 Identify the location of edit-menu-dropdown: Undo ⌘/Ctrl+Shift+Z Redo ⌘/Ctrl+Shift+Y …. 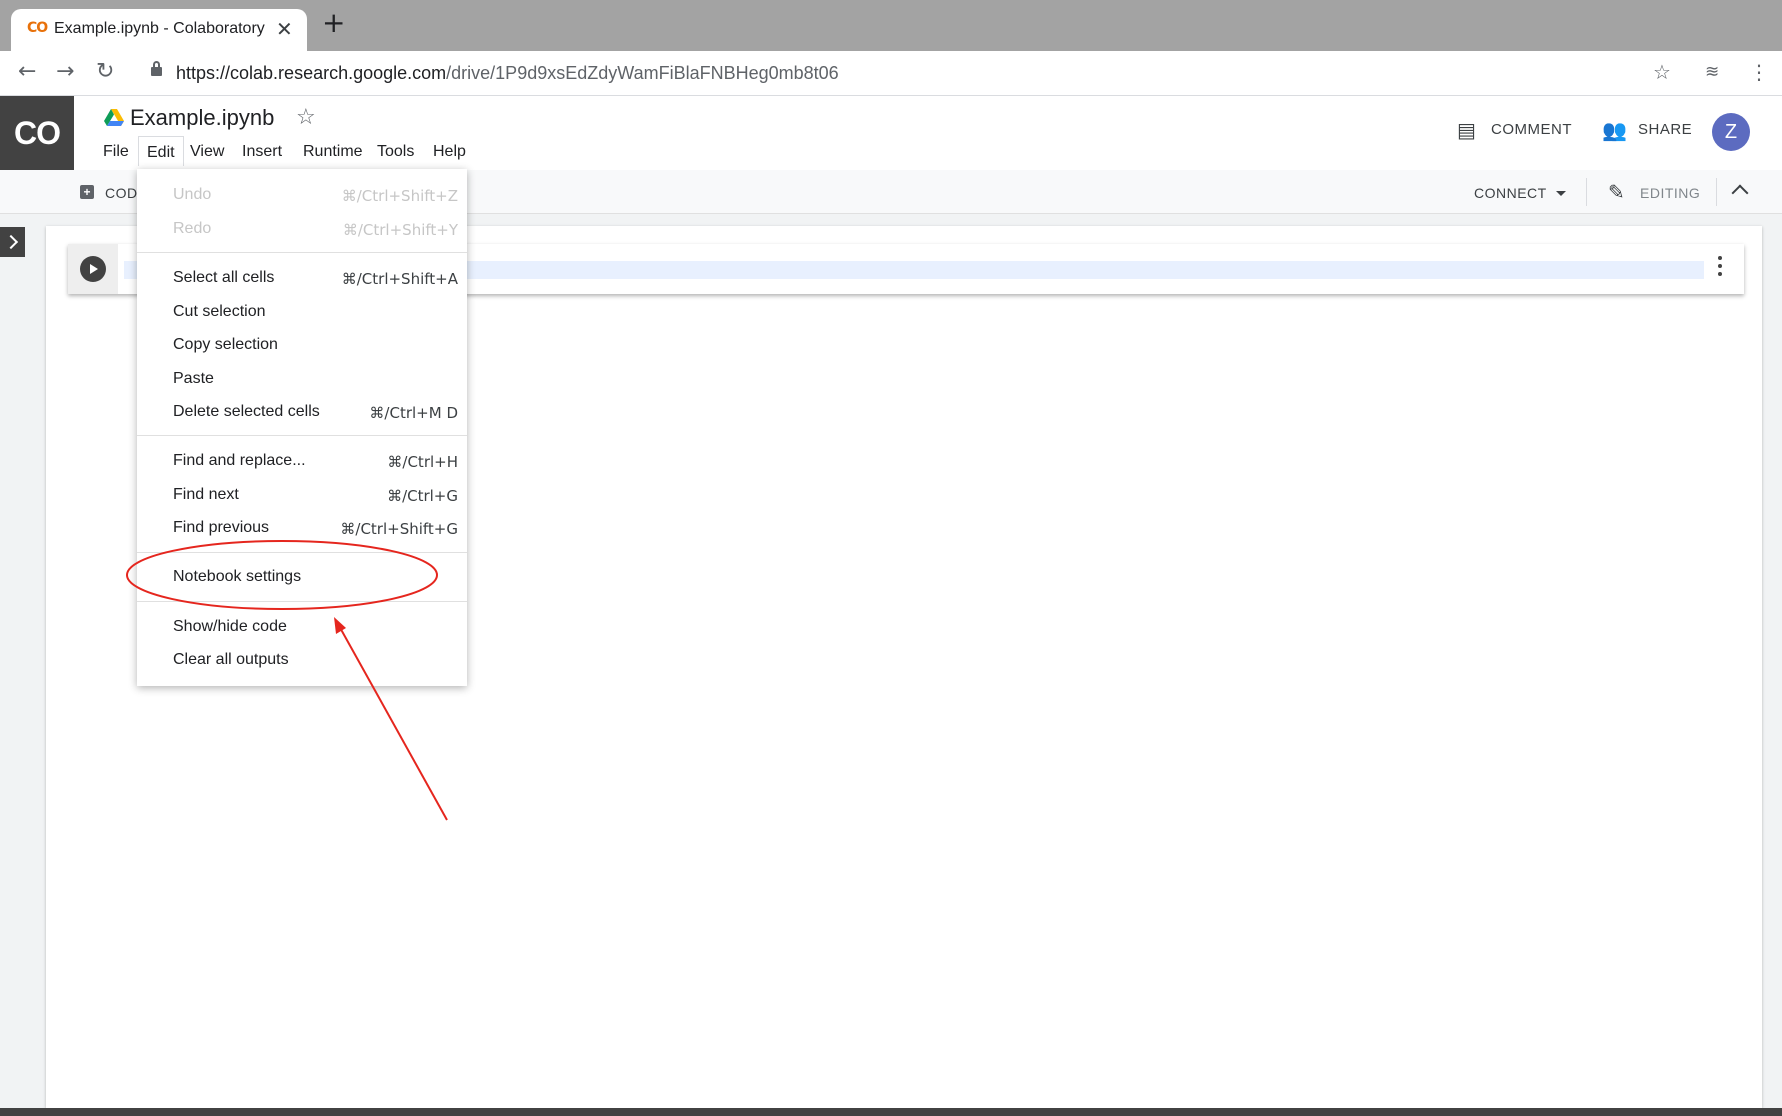
(302, 427).